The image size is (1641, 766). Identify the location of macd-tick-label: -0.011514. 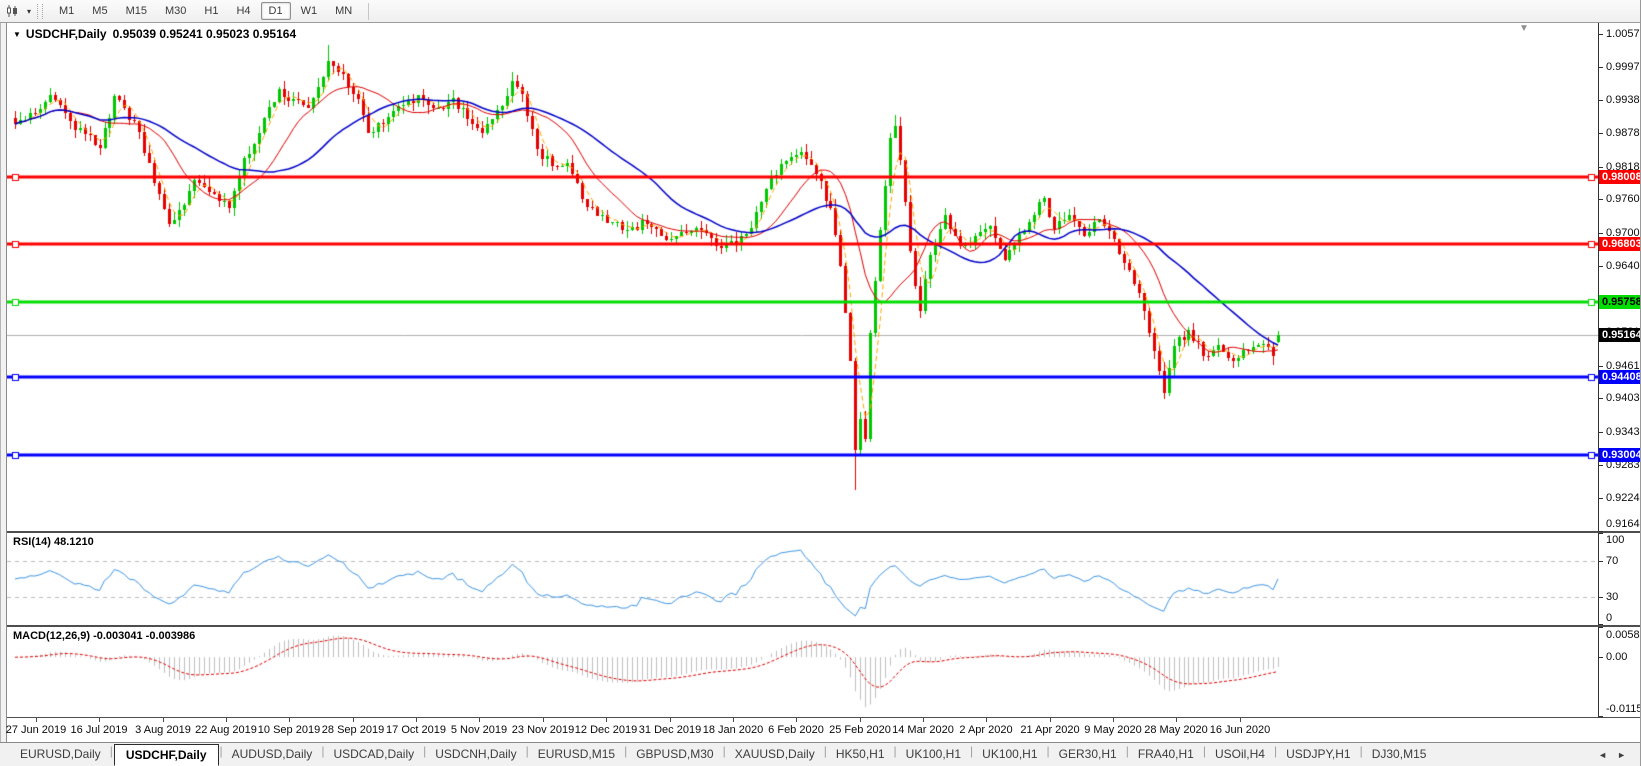
(1623, 709).